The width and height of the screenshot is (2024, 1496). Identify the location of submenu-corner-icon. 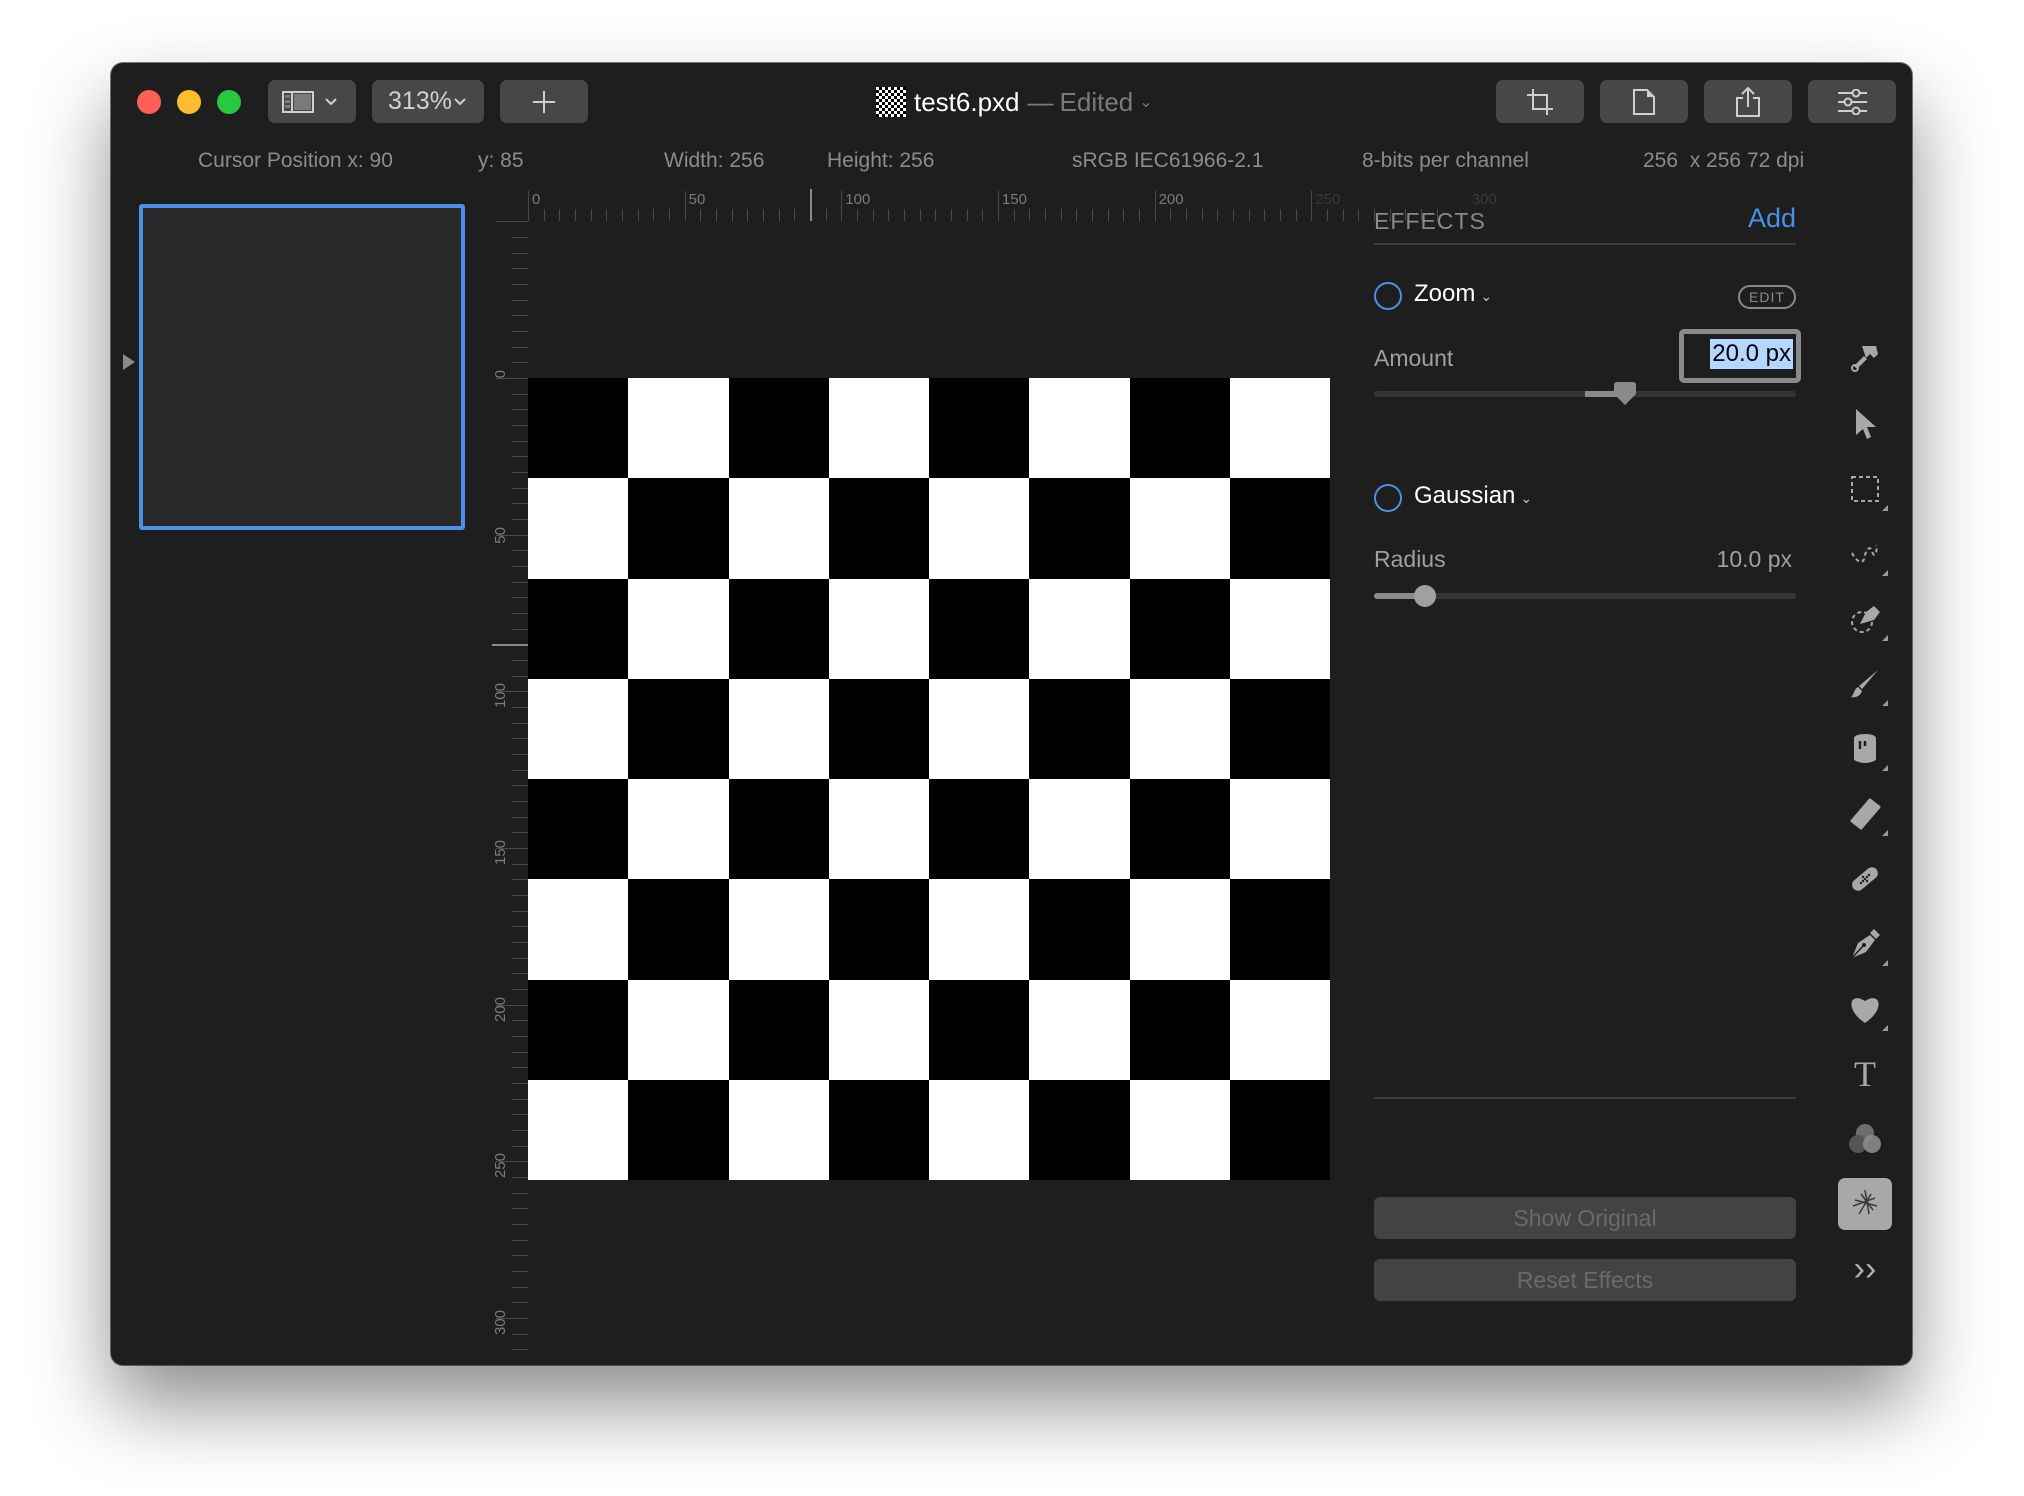
(1885, 768).